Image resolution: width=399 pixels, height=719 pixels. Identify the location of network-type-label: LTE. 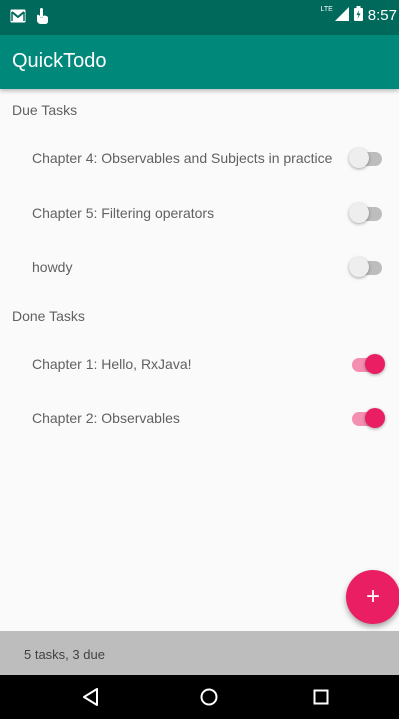
(326, 9).